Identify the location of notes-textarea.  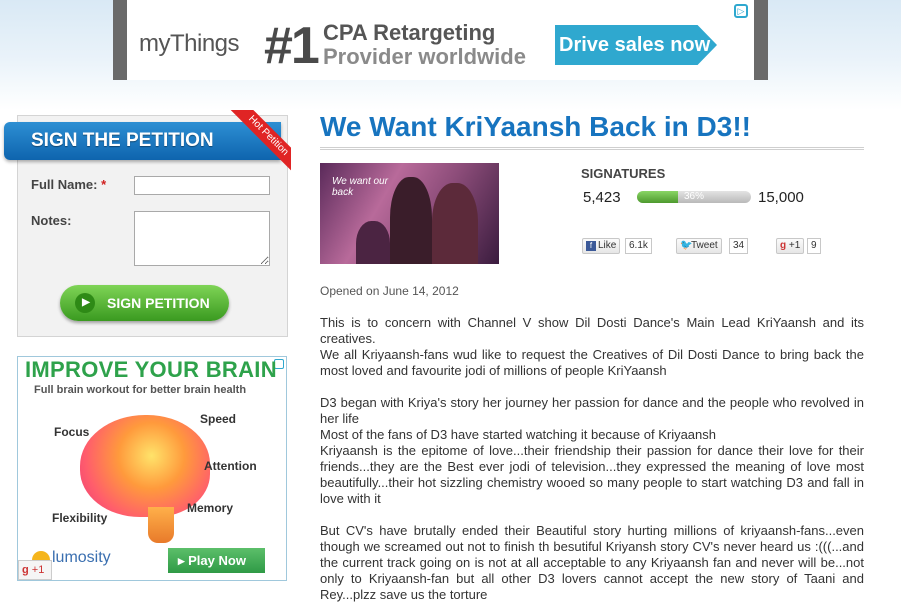
(202, 238).